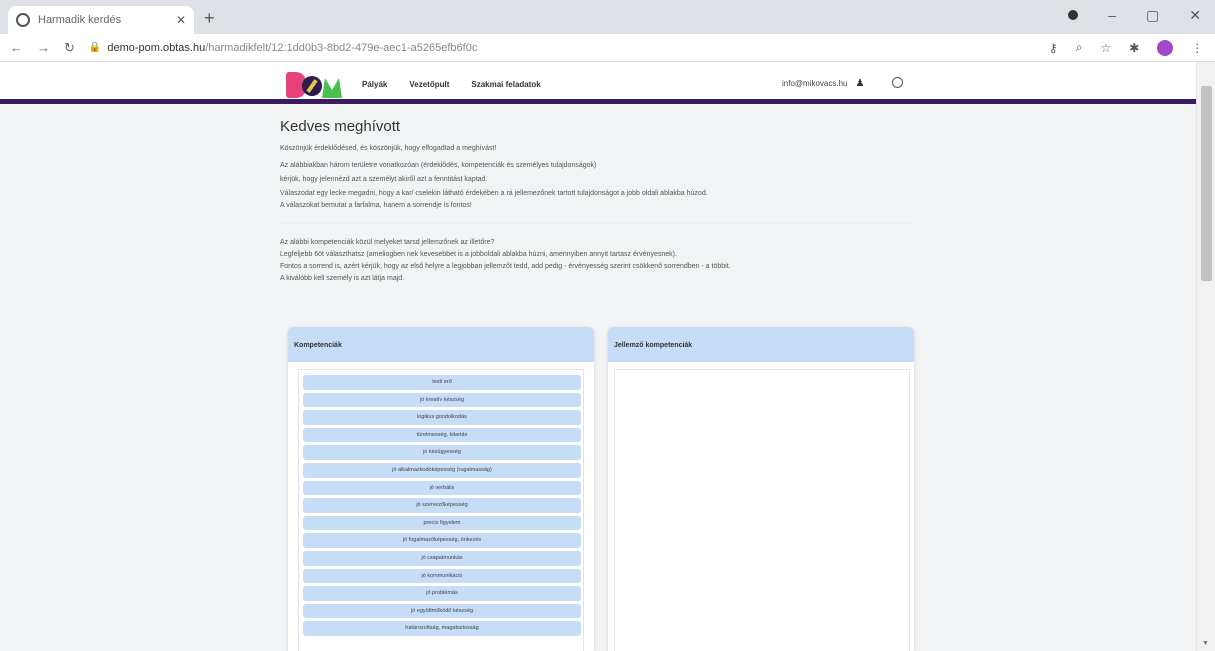  Describe the element at coordinates (442, 382) in the screenshot. I see `competency-item: testi erő` at that location.